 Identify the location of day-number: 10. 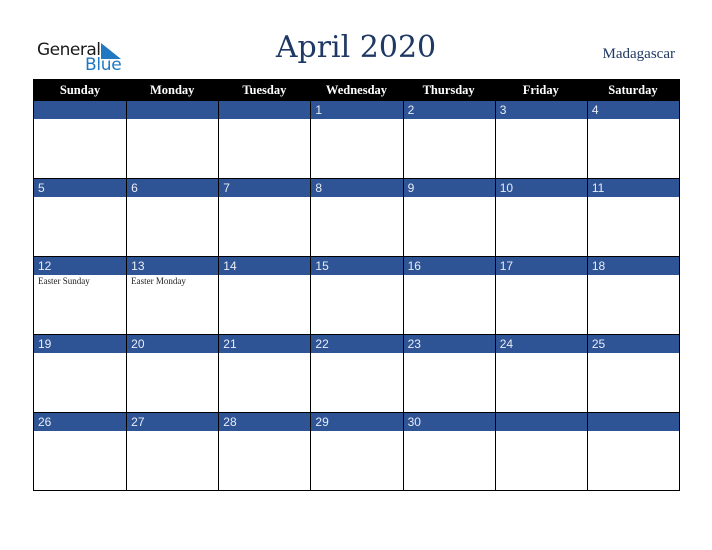
(541, 188).